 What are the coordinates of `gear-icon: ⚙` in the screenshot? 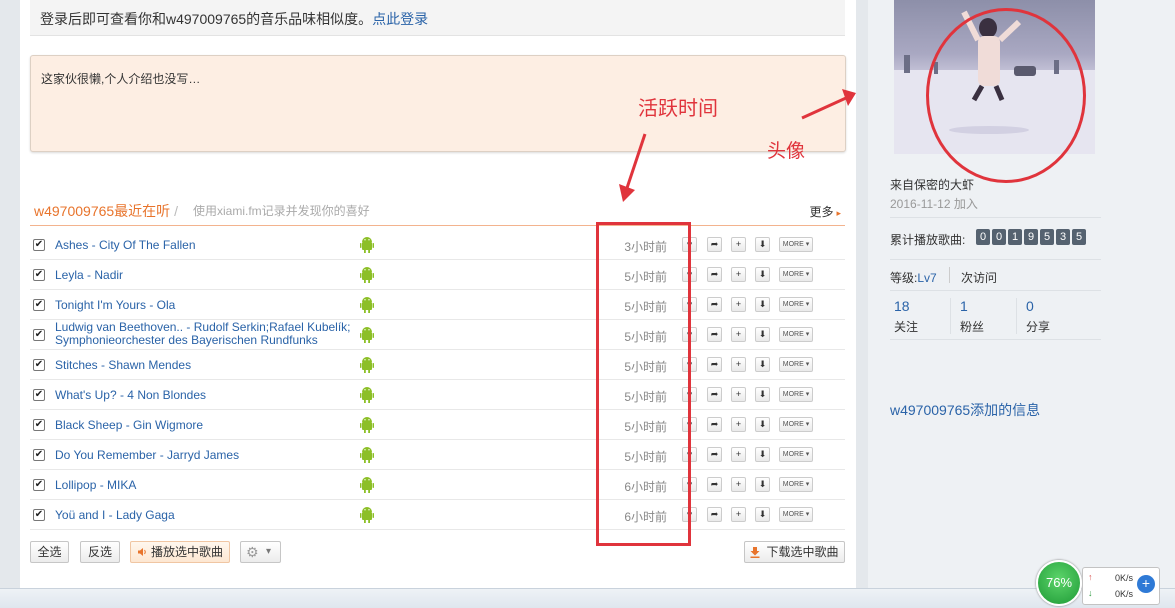 It's located at (252, 552).